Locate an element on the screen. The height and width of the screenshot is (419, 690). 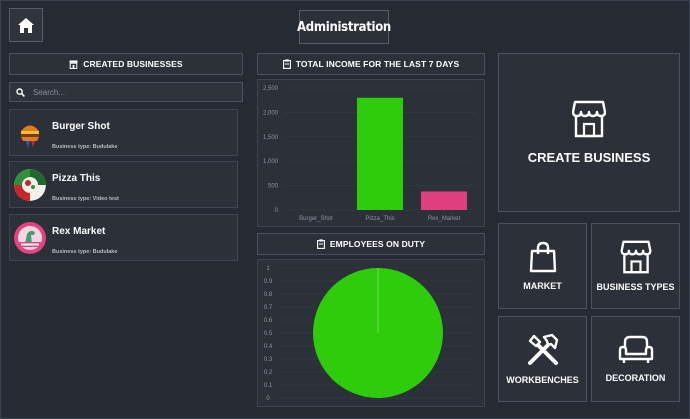
business-name: Rex Market is located at coordinates (79, 231).